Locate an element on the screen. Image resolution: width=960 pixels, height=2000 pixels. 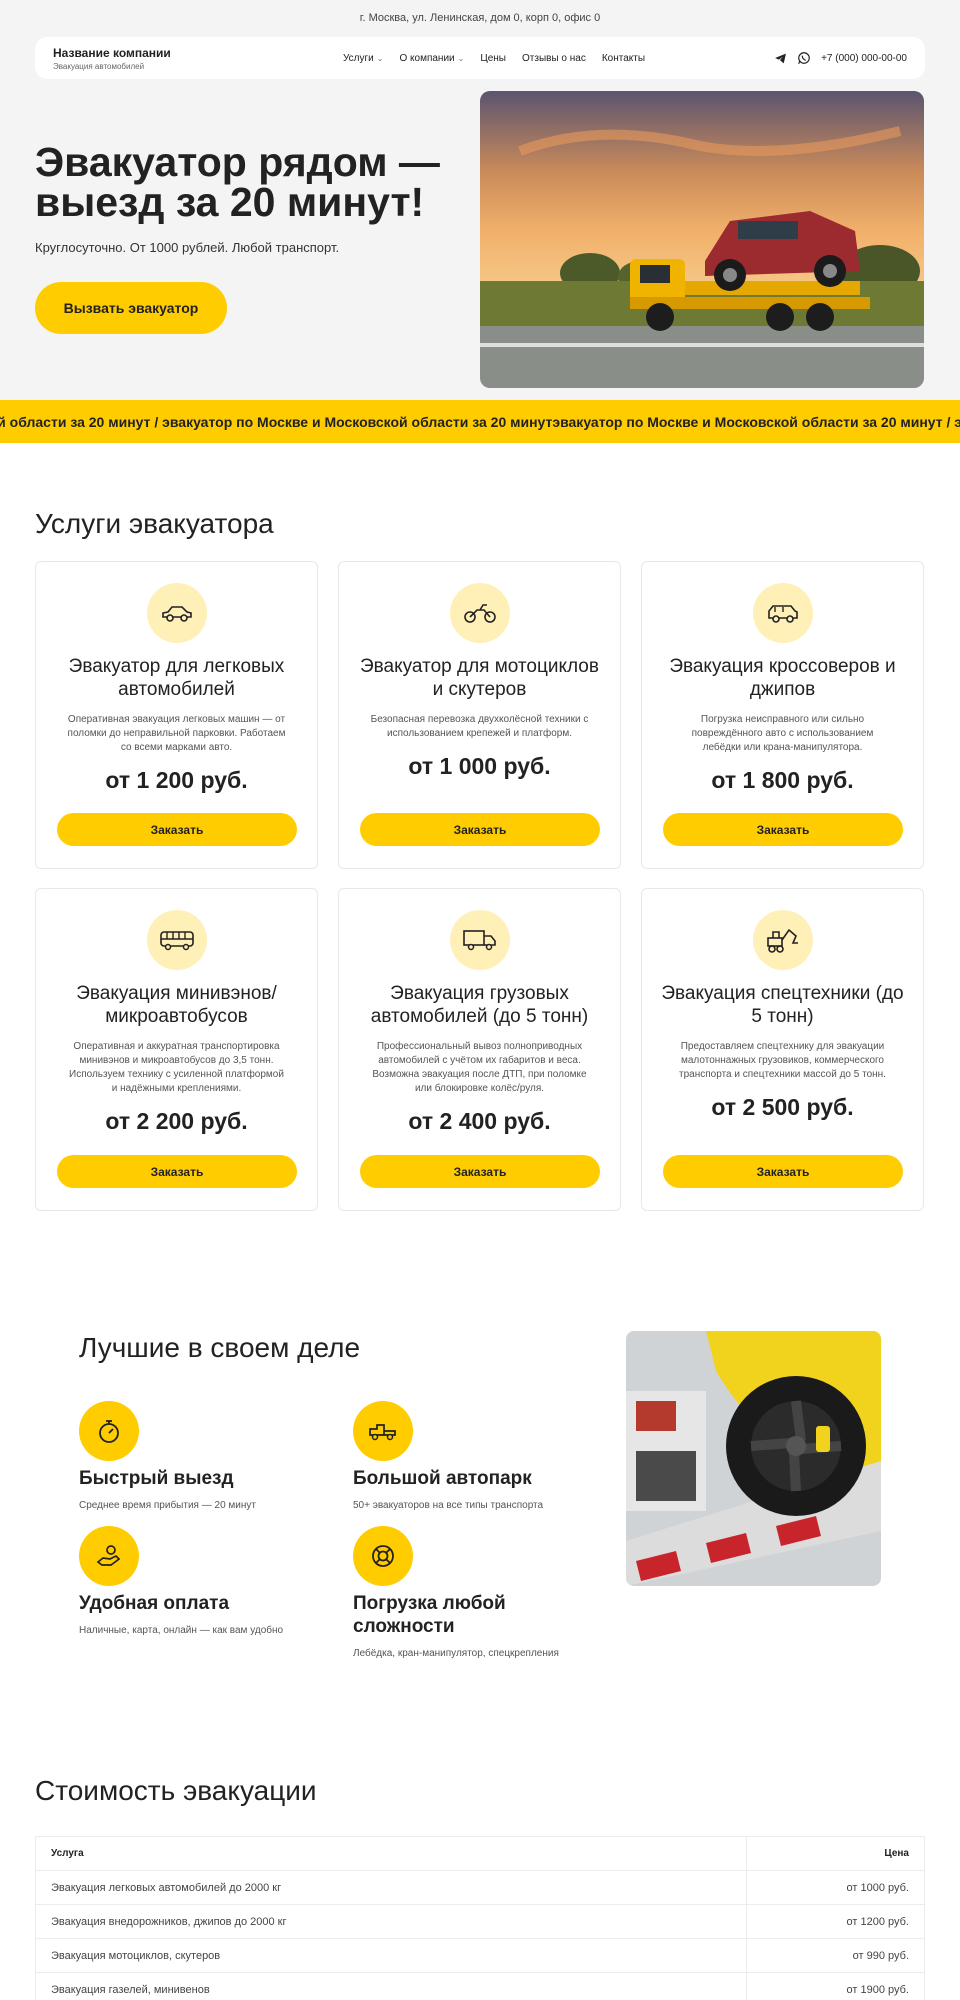
stopwatch-icon is located at coordinates (109, 1431).